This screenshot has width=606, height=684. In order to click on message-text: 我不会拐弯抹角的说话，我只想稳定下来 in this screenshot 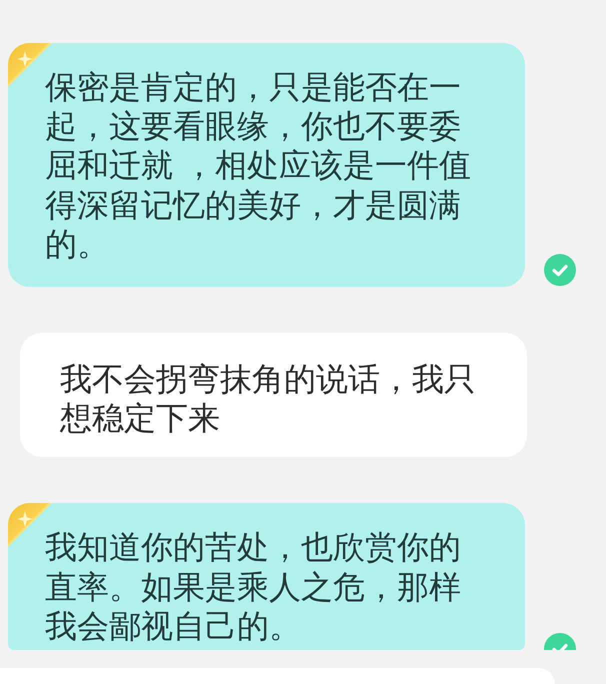, I will do `click(268, 399)`.